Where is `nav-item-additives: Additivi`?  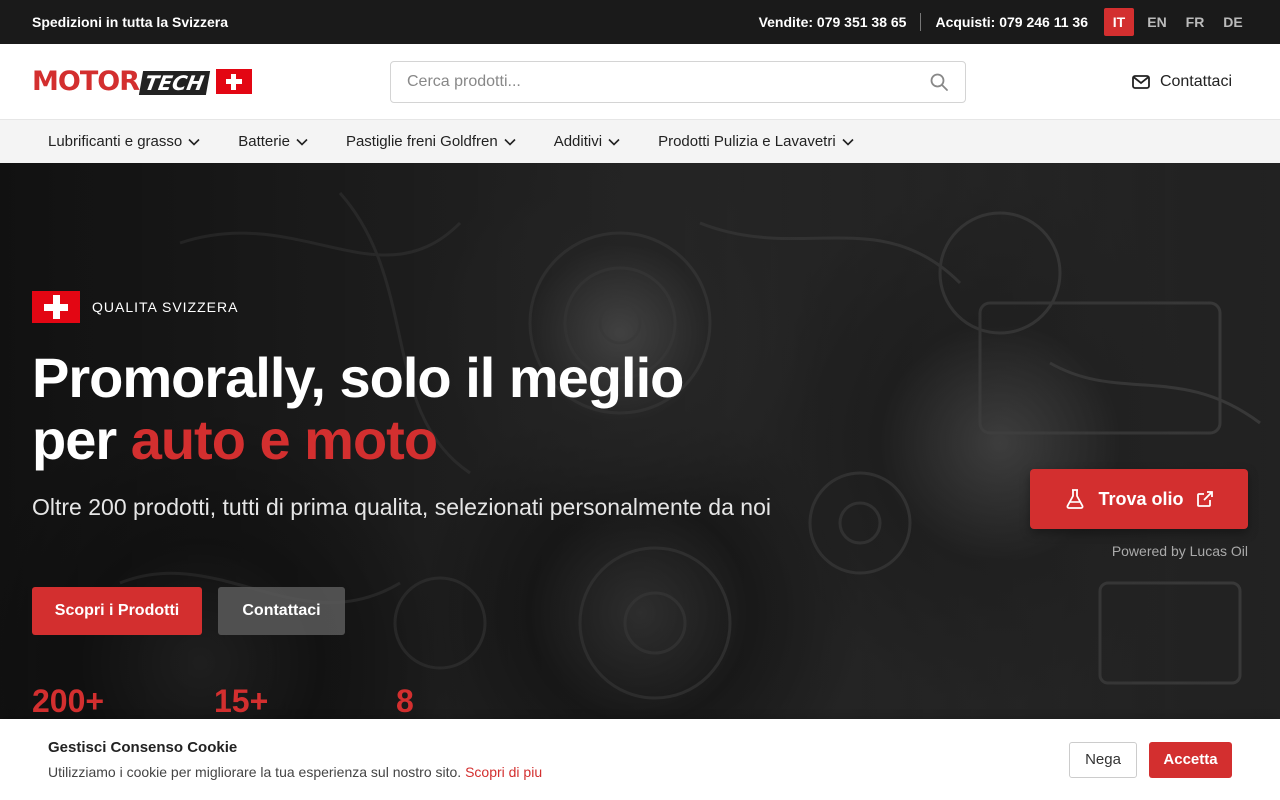 nav-item-additives: Additivi is located at coordinates (587, 141).